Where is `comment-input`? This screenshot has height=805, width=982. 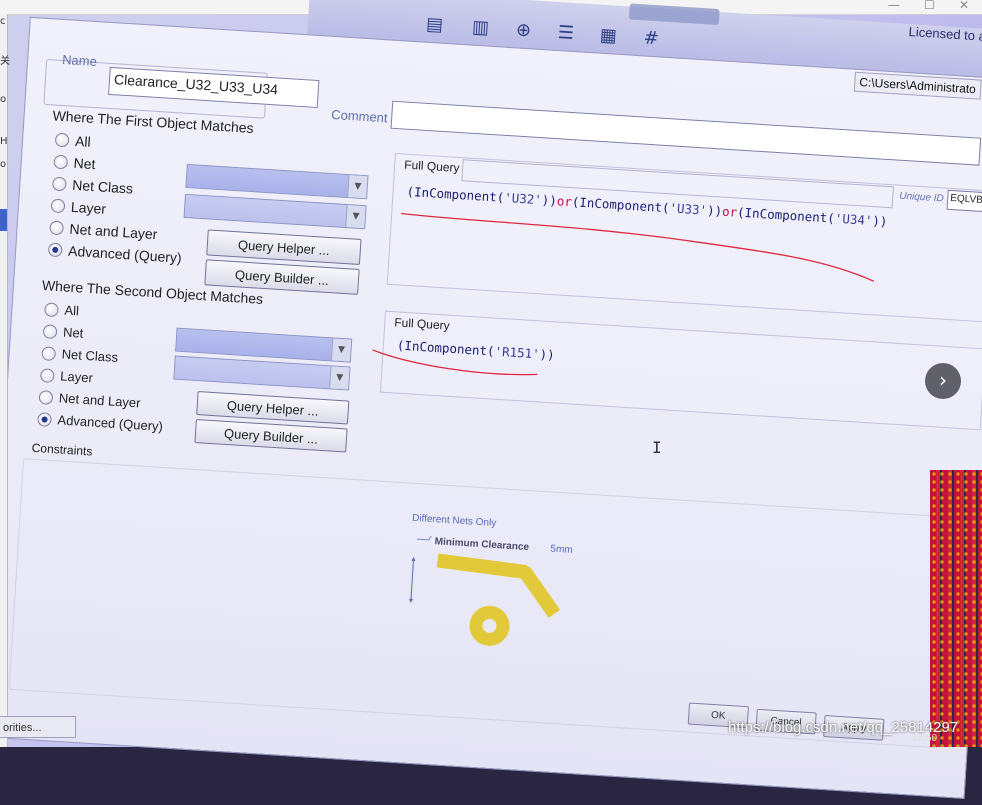 comment-input is located at coordinates (686, 133).